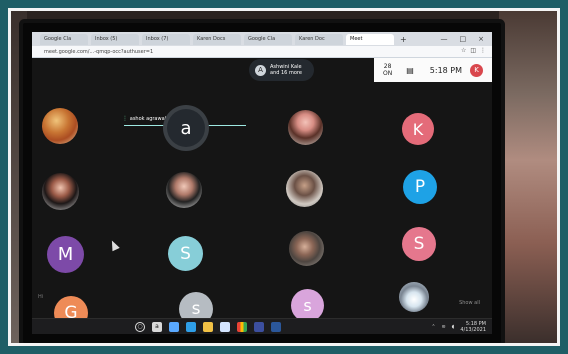 This screenshot has width=568, height=354. What do you see at coordinates (191, 326) in the screenshot?
I see `edge-icon` at bounding box center [191, 326].